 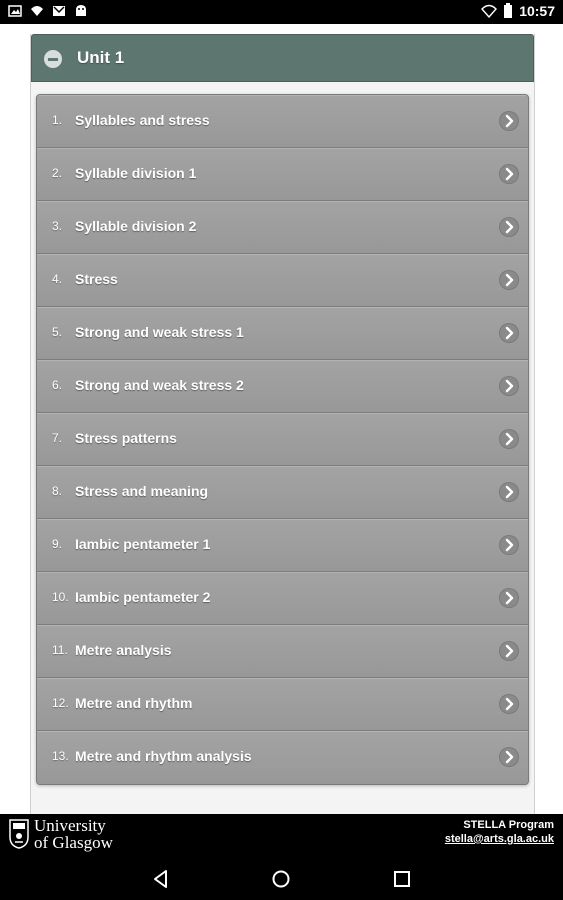 I want to click on wifi-question-icon, so click(x=37, y=11).